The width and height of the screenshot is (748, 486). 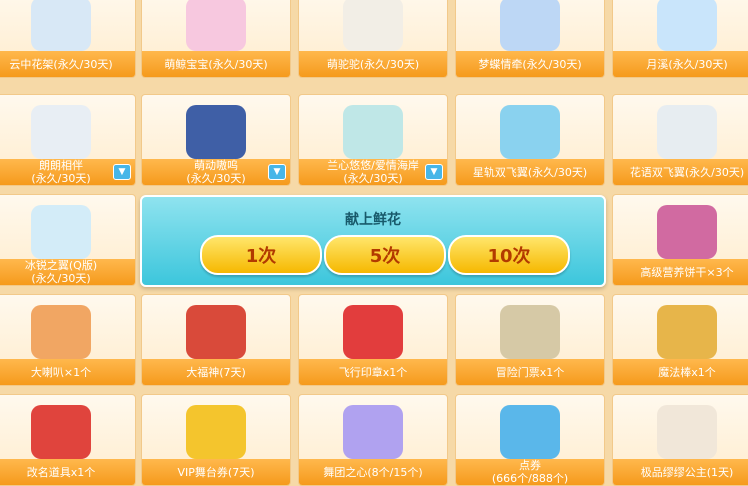 I want to click on item-label: 梦蝶情牵(永久/30天), so click(x=530, y=64).